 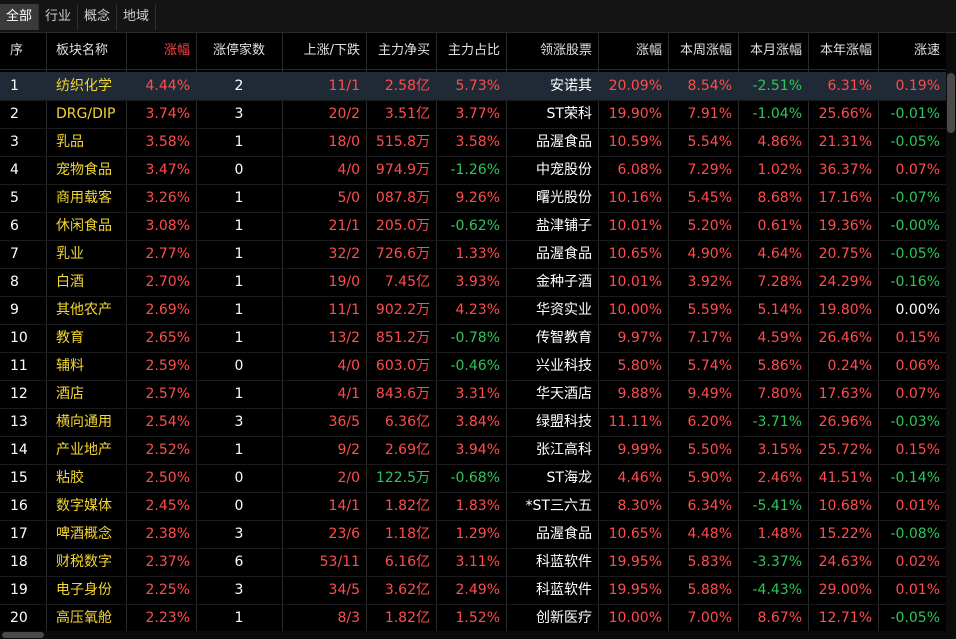 What do you see at coordinates (239, 422) in the screenshot?
I see `limitup-count: 3` at bounding box center [239, 422].